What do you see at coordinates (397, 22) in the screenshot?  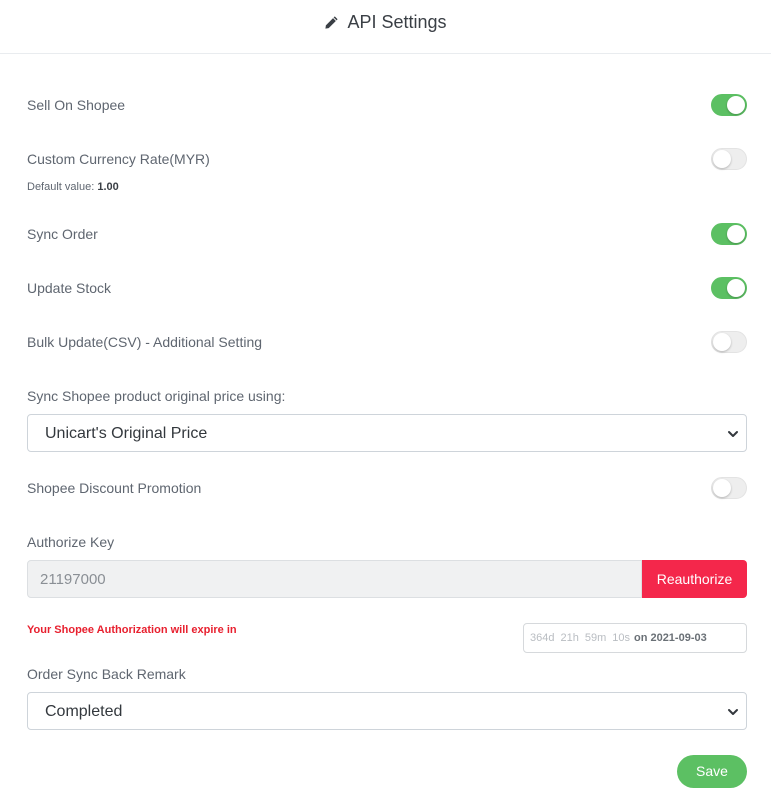 I see `page-title: API Settings` at bounding box center [397, 22].